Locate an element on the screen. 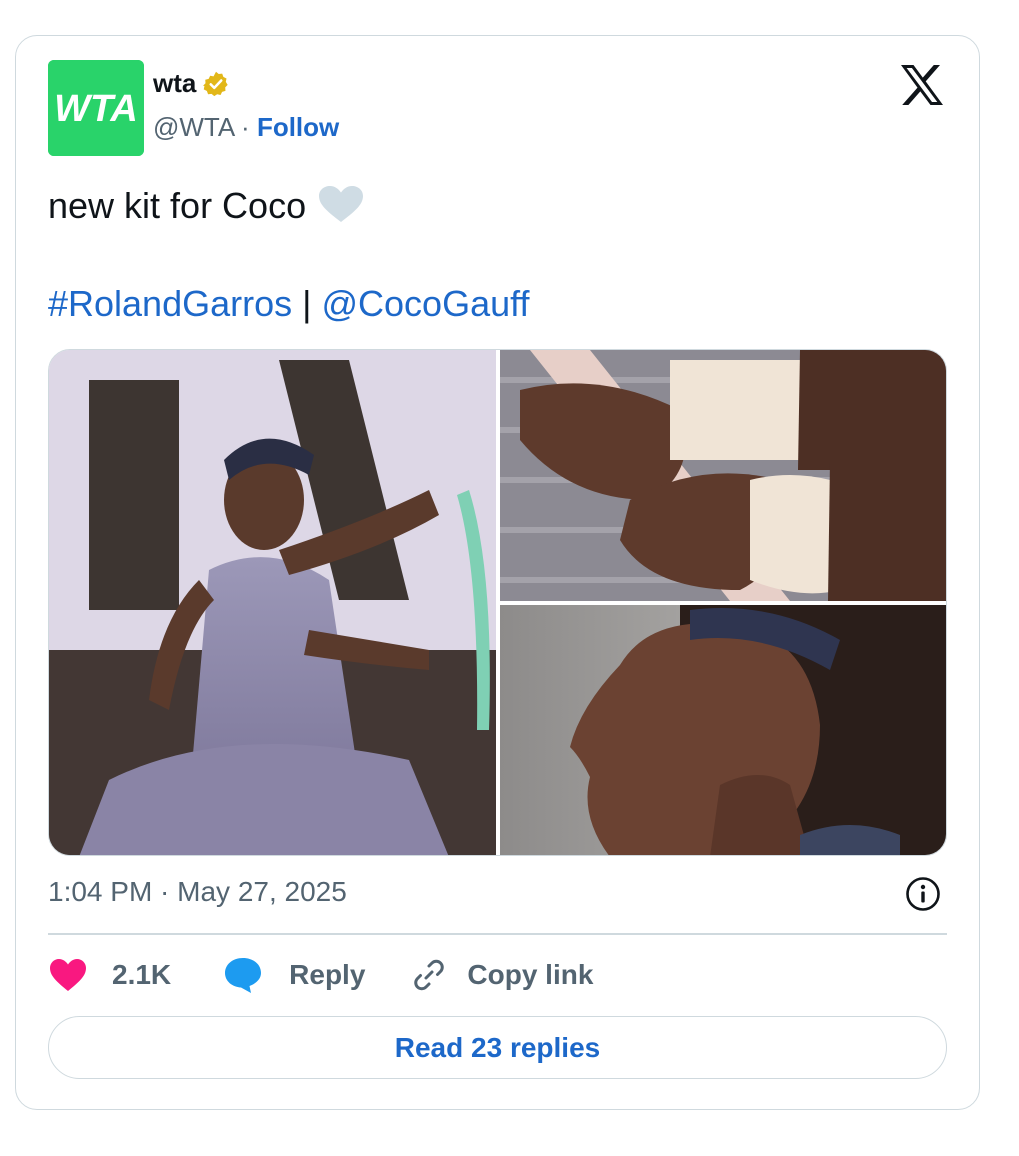 The image size is (1019, 1156). tweet-timestamp: 1:04 PM · May 27, 2025 is located at coordinates (197, 892).